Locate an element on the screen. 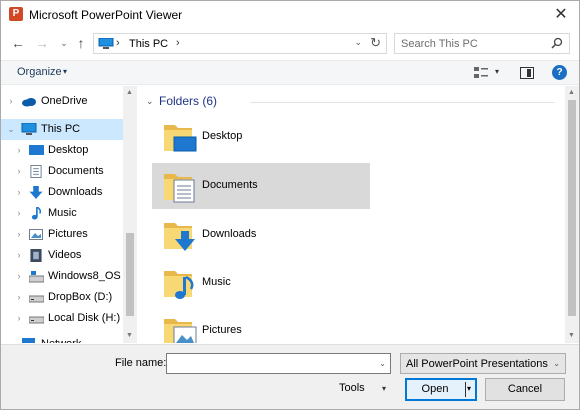  address-dropdown-icon: ⌄ is located at coordinates (358, 42).